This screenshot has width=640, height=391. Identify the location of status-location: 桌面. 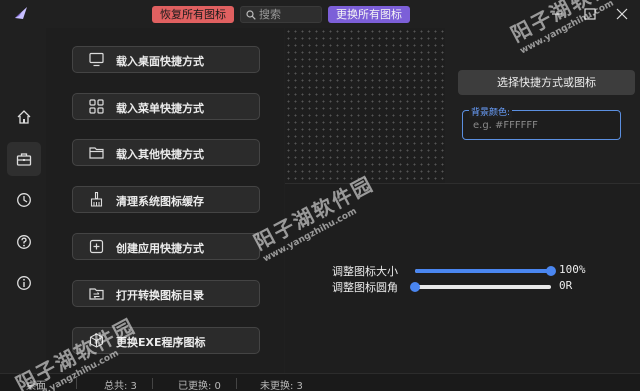
(36, 386).